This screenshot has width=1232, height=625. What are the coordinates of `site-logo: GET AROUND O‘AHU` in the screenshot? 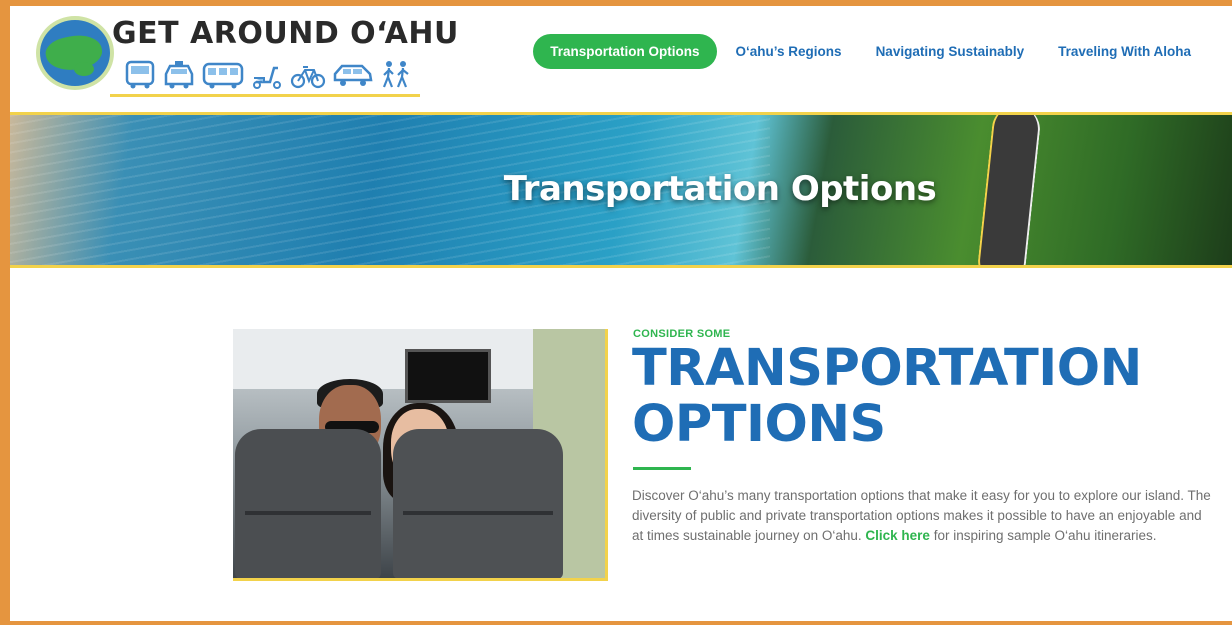 It's located at (245, 56).